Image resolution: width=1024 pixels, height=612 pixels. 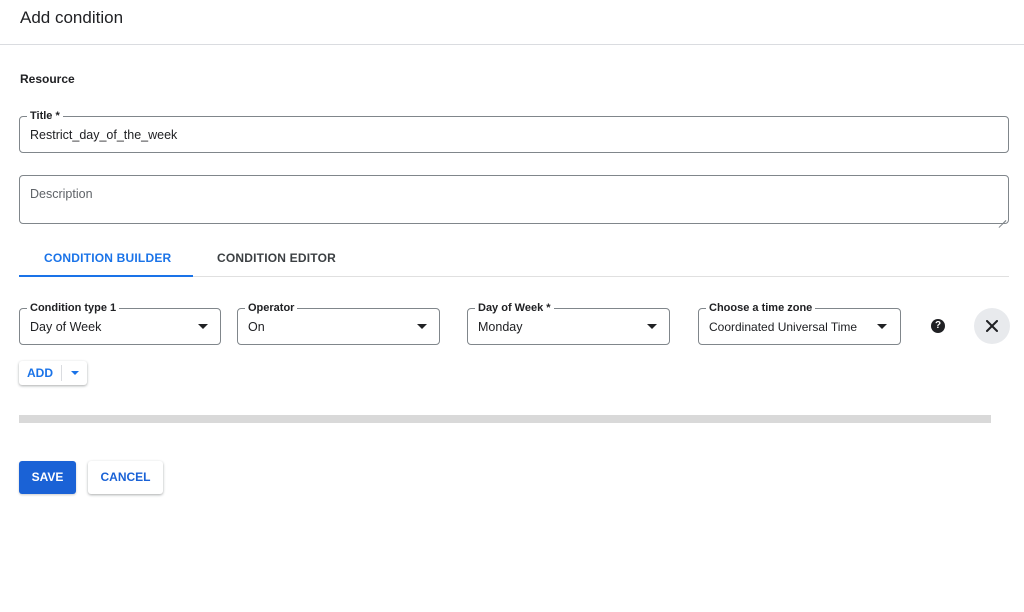 I want to click on tab-condition-editor: CONDITION EDITOR, so click(x=276, y=258).